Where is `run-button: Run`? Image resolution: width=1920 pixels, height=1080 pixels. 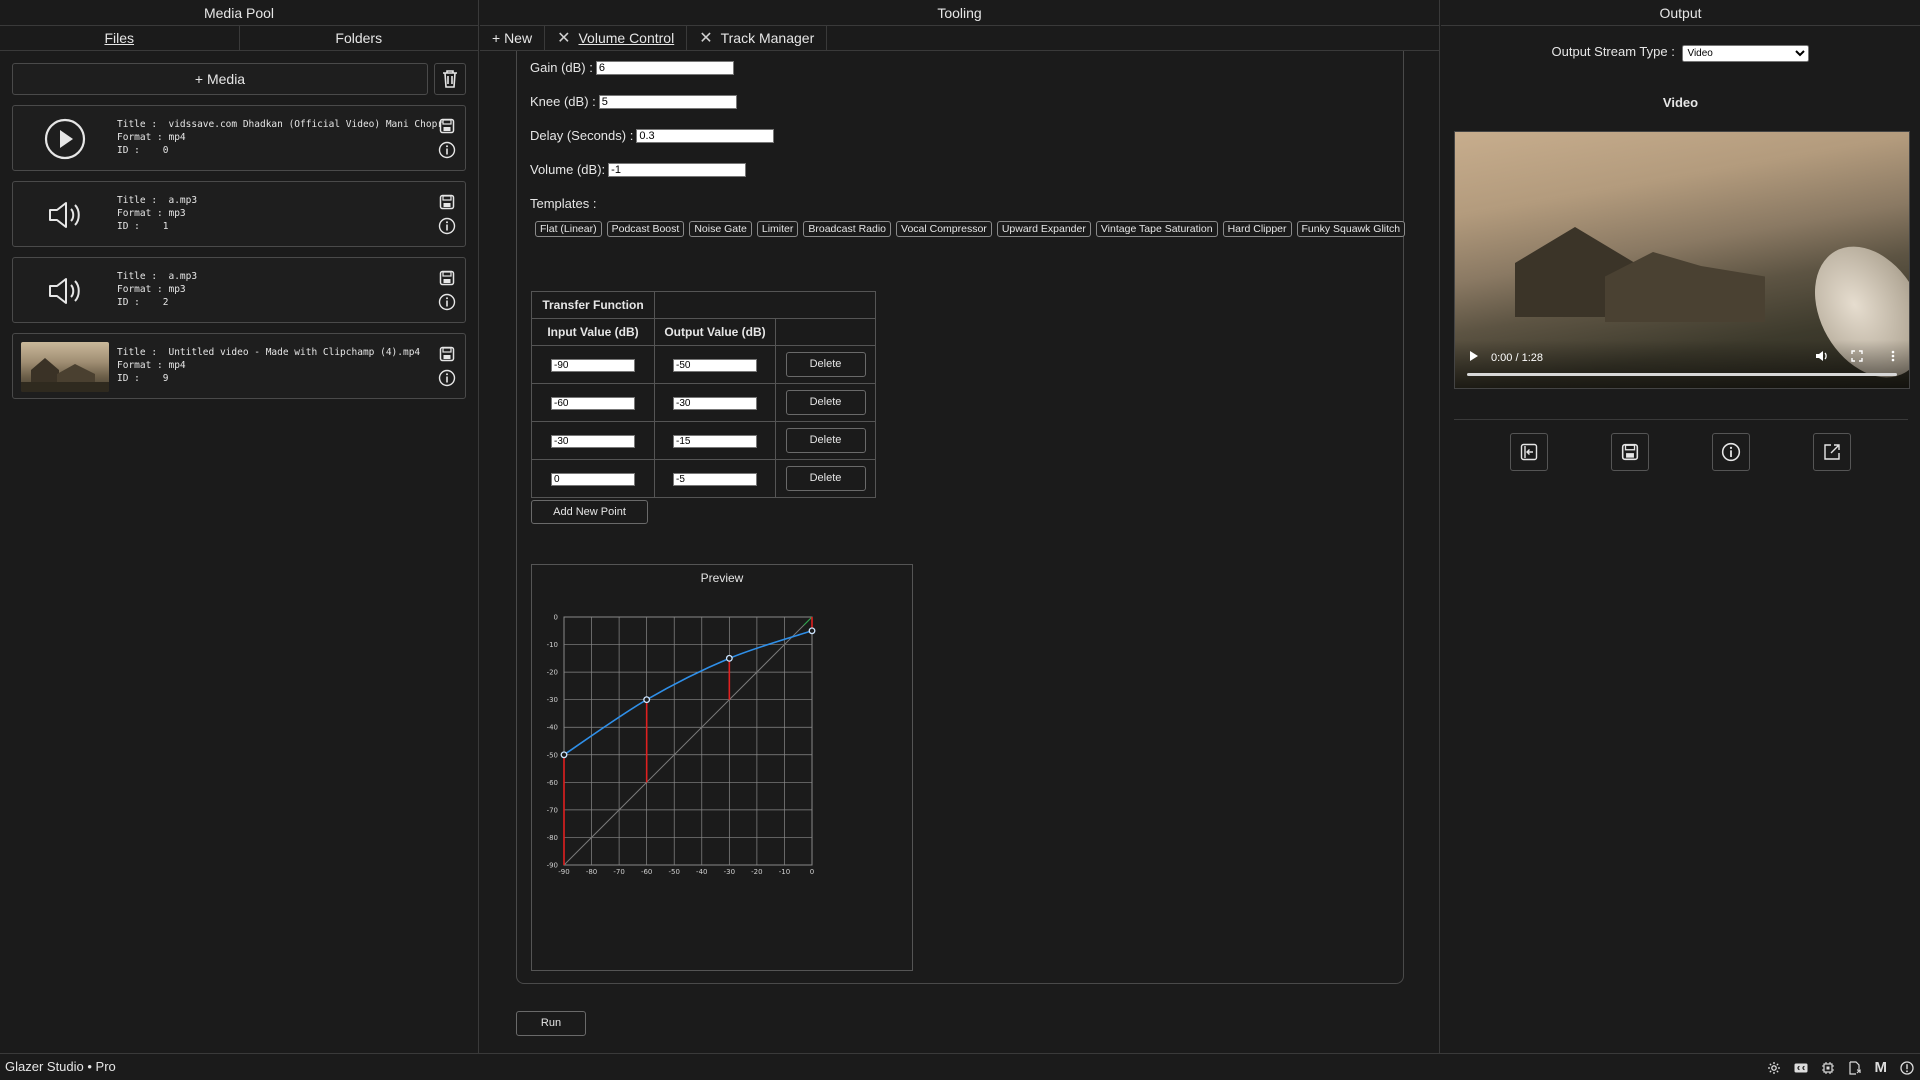
run-button: Run is located at coordinates (551, 1023).